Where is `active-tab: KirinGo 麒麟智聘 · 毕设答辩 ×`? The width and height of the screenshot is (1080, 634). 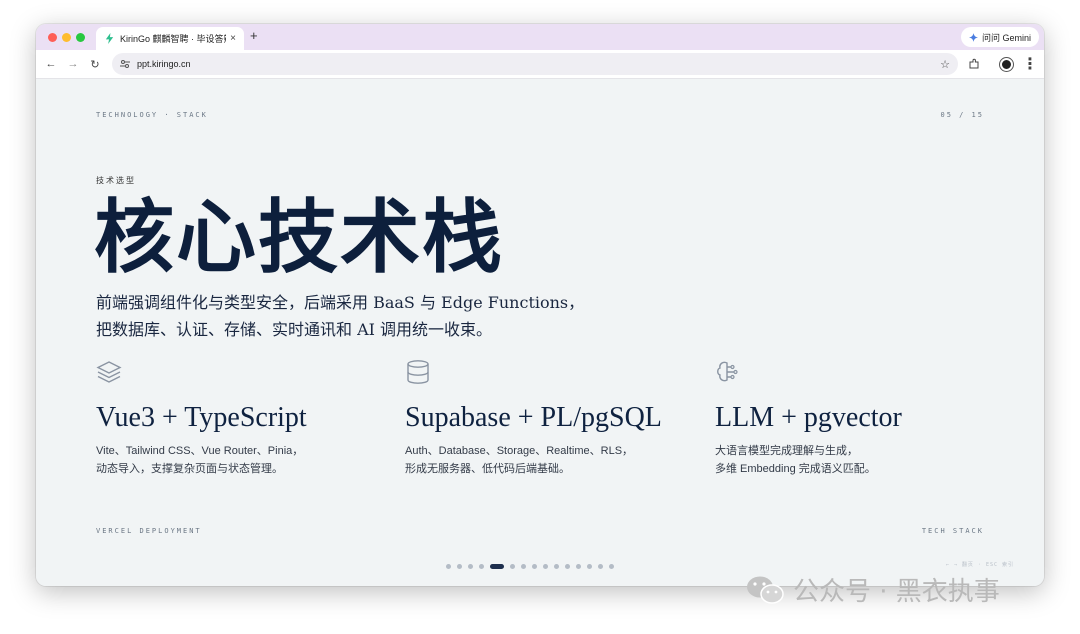
active-tab: KirinGo 麒麟智聘 · 毕设答辩 × is located at coordinates (170, 38).